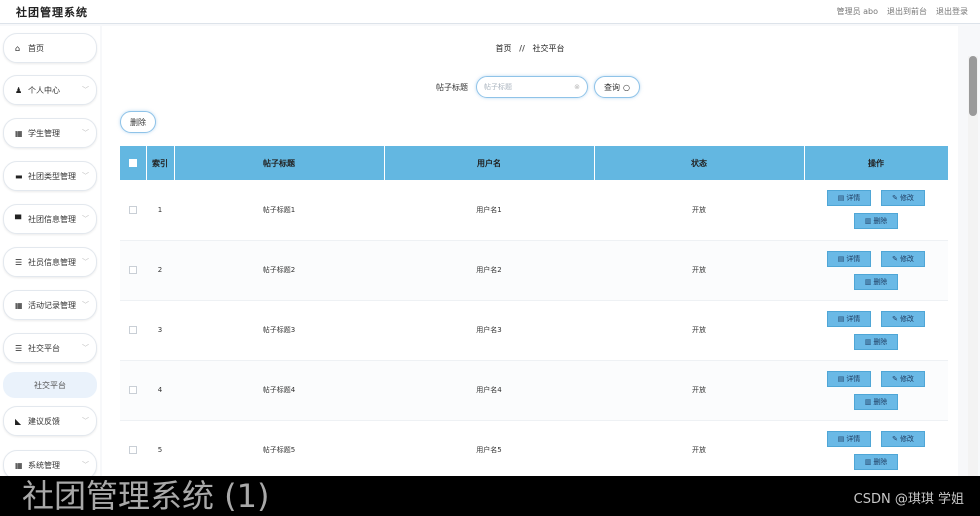 Image resolution: width=980 pixels, height=516 pixels. What do you see at coordinates (160, 210) in the screenshot?
I see `row-index: 1` at bounding box center [160, 210].